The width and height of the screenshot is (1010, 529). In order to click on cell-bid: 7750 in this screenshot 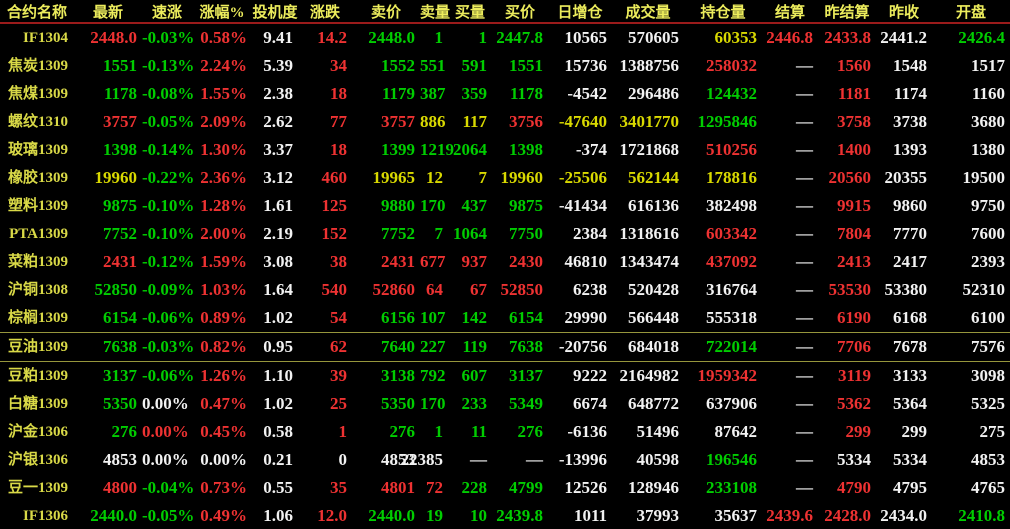, I will do `click(526, 233)`.